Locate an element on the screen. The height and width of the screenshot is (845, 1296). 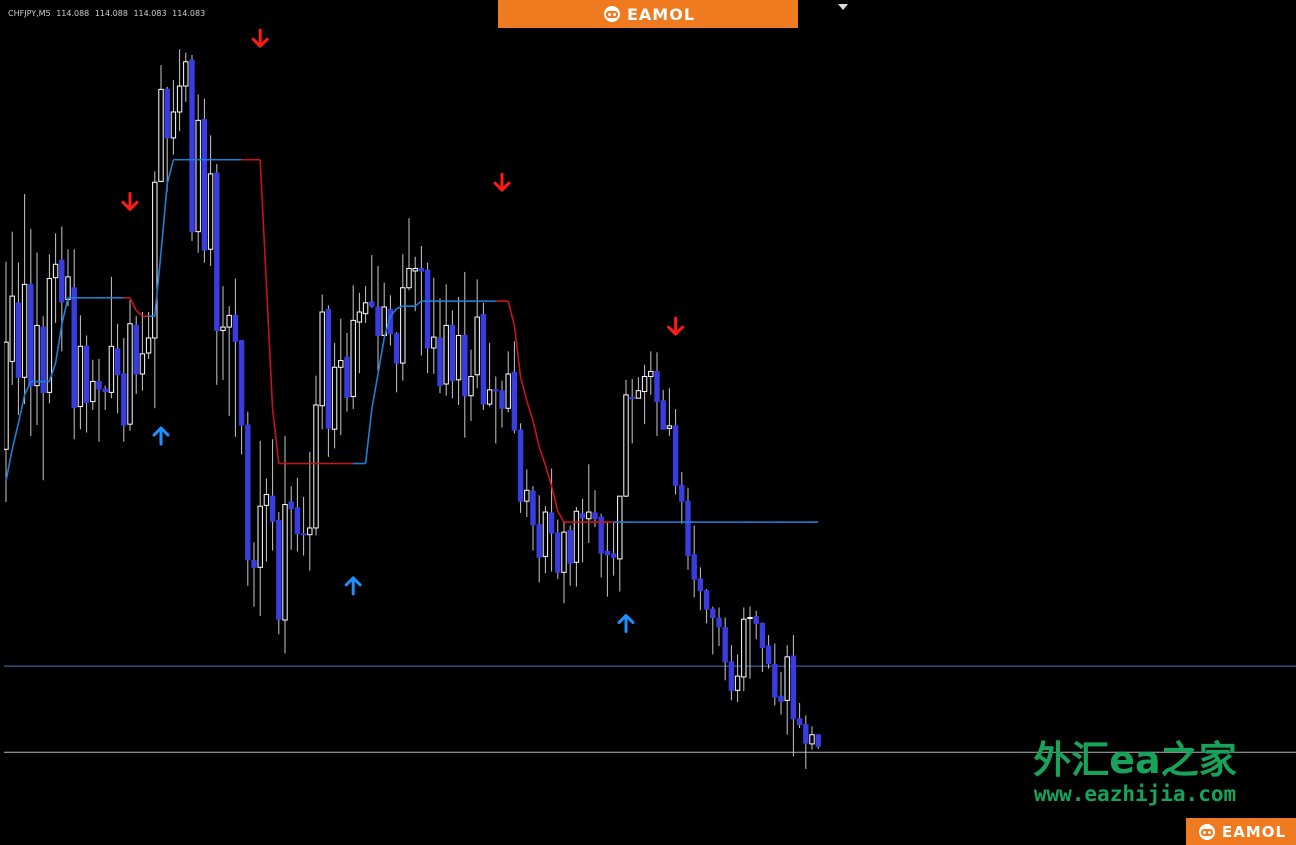
top-brand-banner: EAMOL is located at coordinates (648, 14).